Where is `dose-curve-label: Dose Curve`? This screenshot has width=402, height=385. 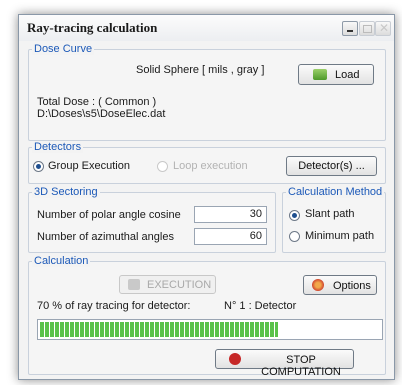
dose-curve-label: Dose Curve is located at coordinates (63, 49).